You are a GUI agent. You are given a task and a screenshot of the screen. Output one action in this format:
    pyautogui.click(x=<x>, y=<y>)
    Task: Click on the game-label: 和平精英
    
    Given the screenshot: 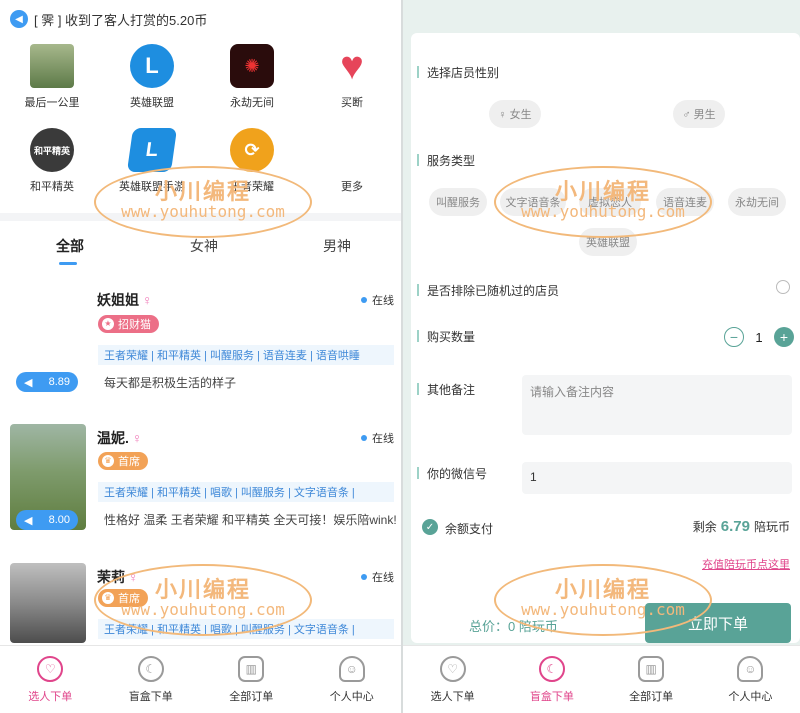 What is the action you would take?
    pyautogui.click(x=52, y=187)
    